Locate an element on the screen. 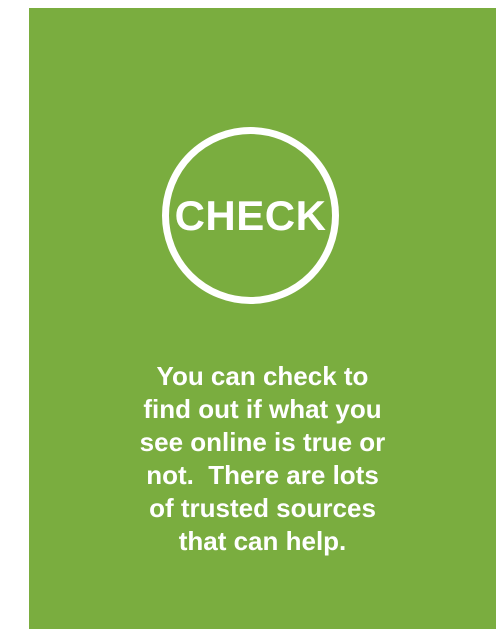 The height and width of the screenshot is (631, 497). circle-label: CHECK is located at coordinates (250, 215).